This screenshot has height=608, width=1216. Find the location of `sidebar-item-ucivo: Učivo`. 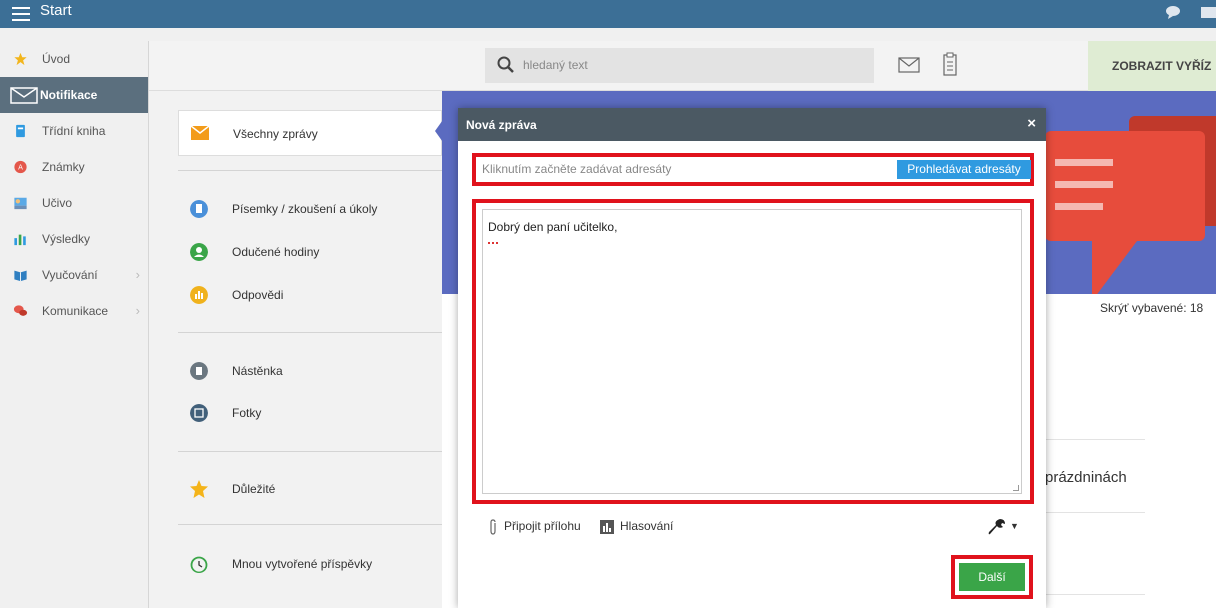

sidebar-item-ucivo: Učivo is located at coordinates (74, 203).